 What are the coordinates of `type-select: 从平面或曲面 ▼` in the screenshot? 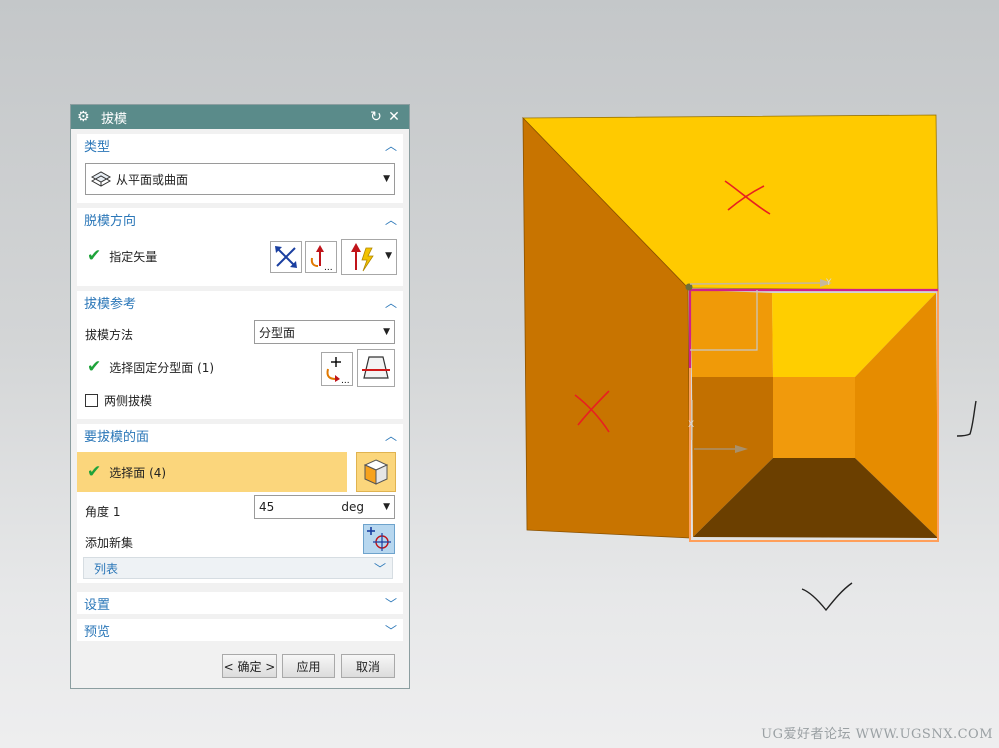 It's located at (240, 179).